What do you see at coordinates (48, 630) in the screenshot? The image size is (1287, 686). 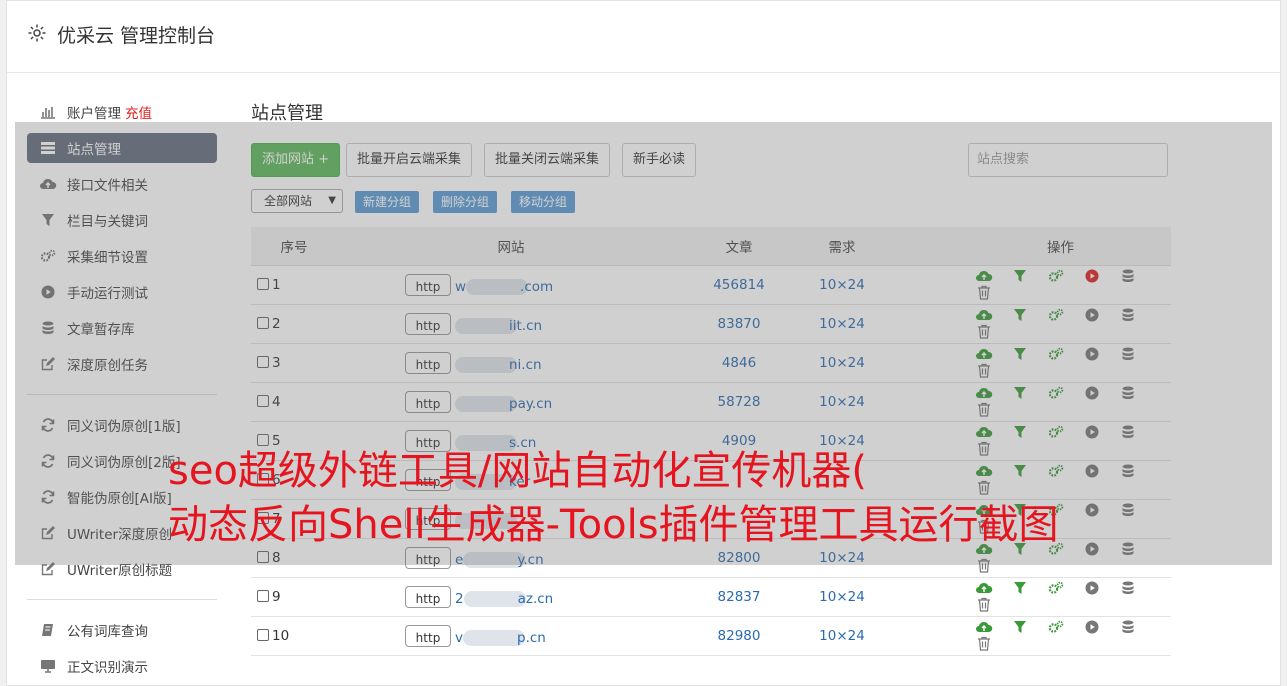 I see `book-icon` at bounding box center [48, 630].